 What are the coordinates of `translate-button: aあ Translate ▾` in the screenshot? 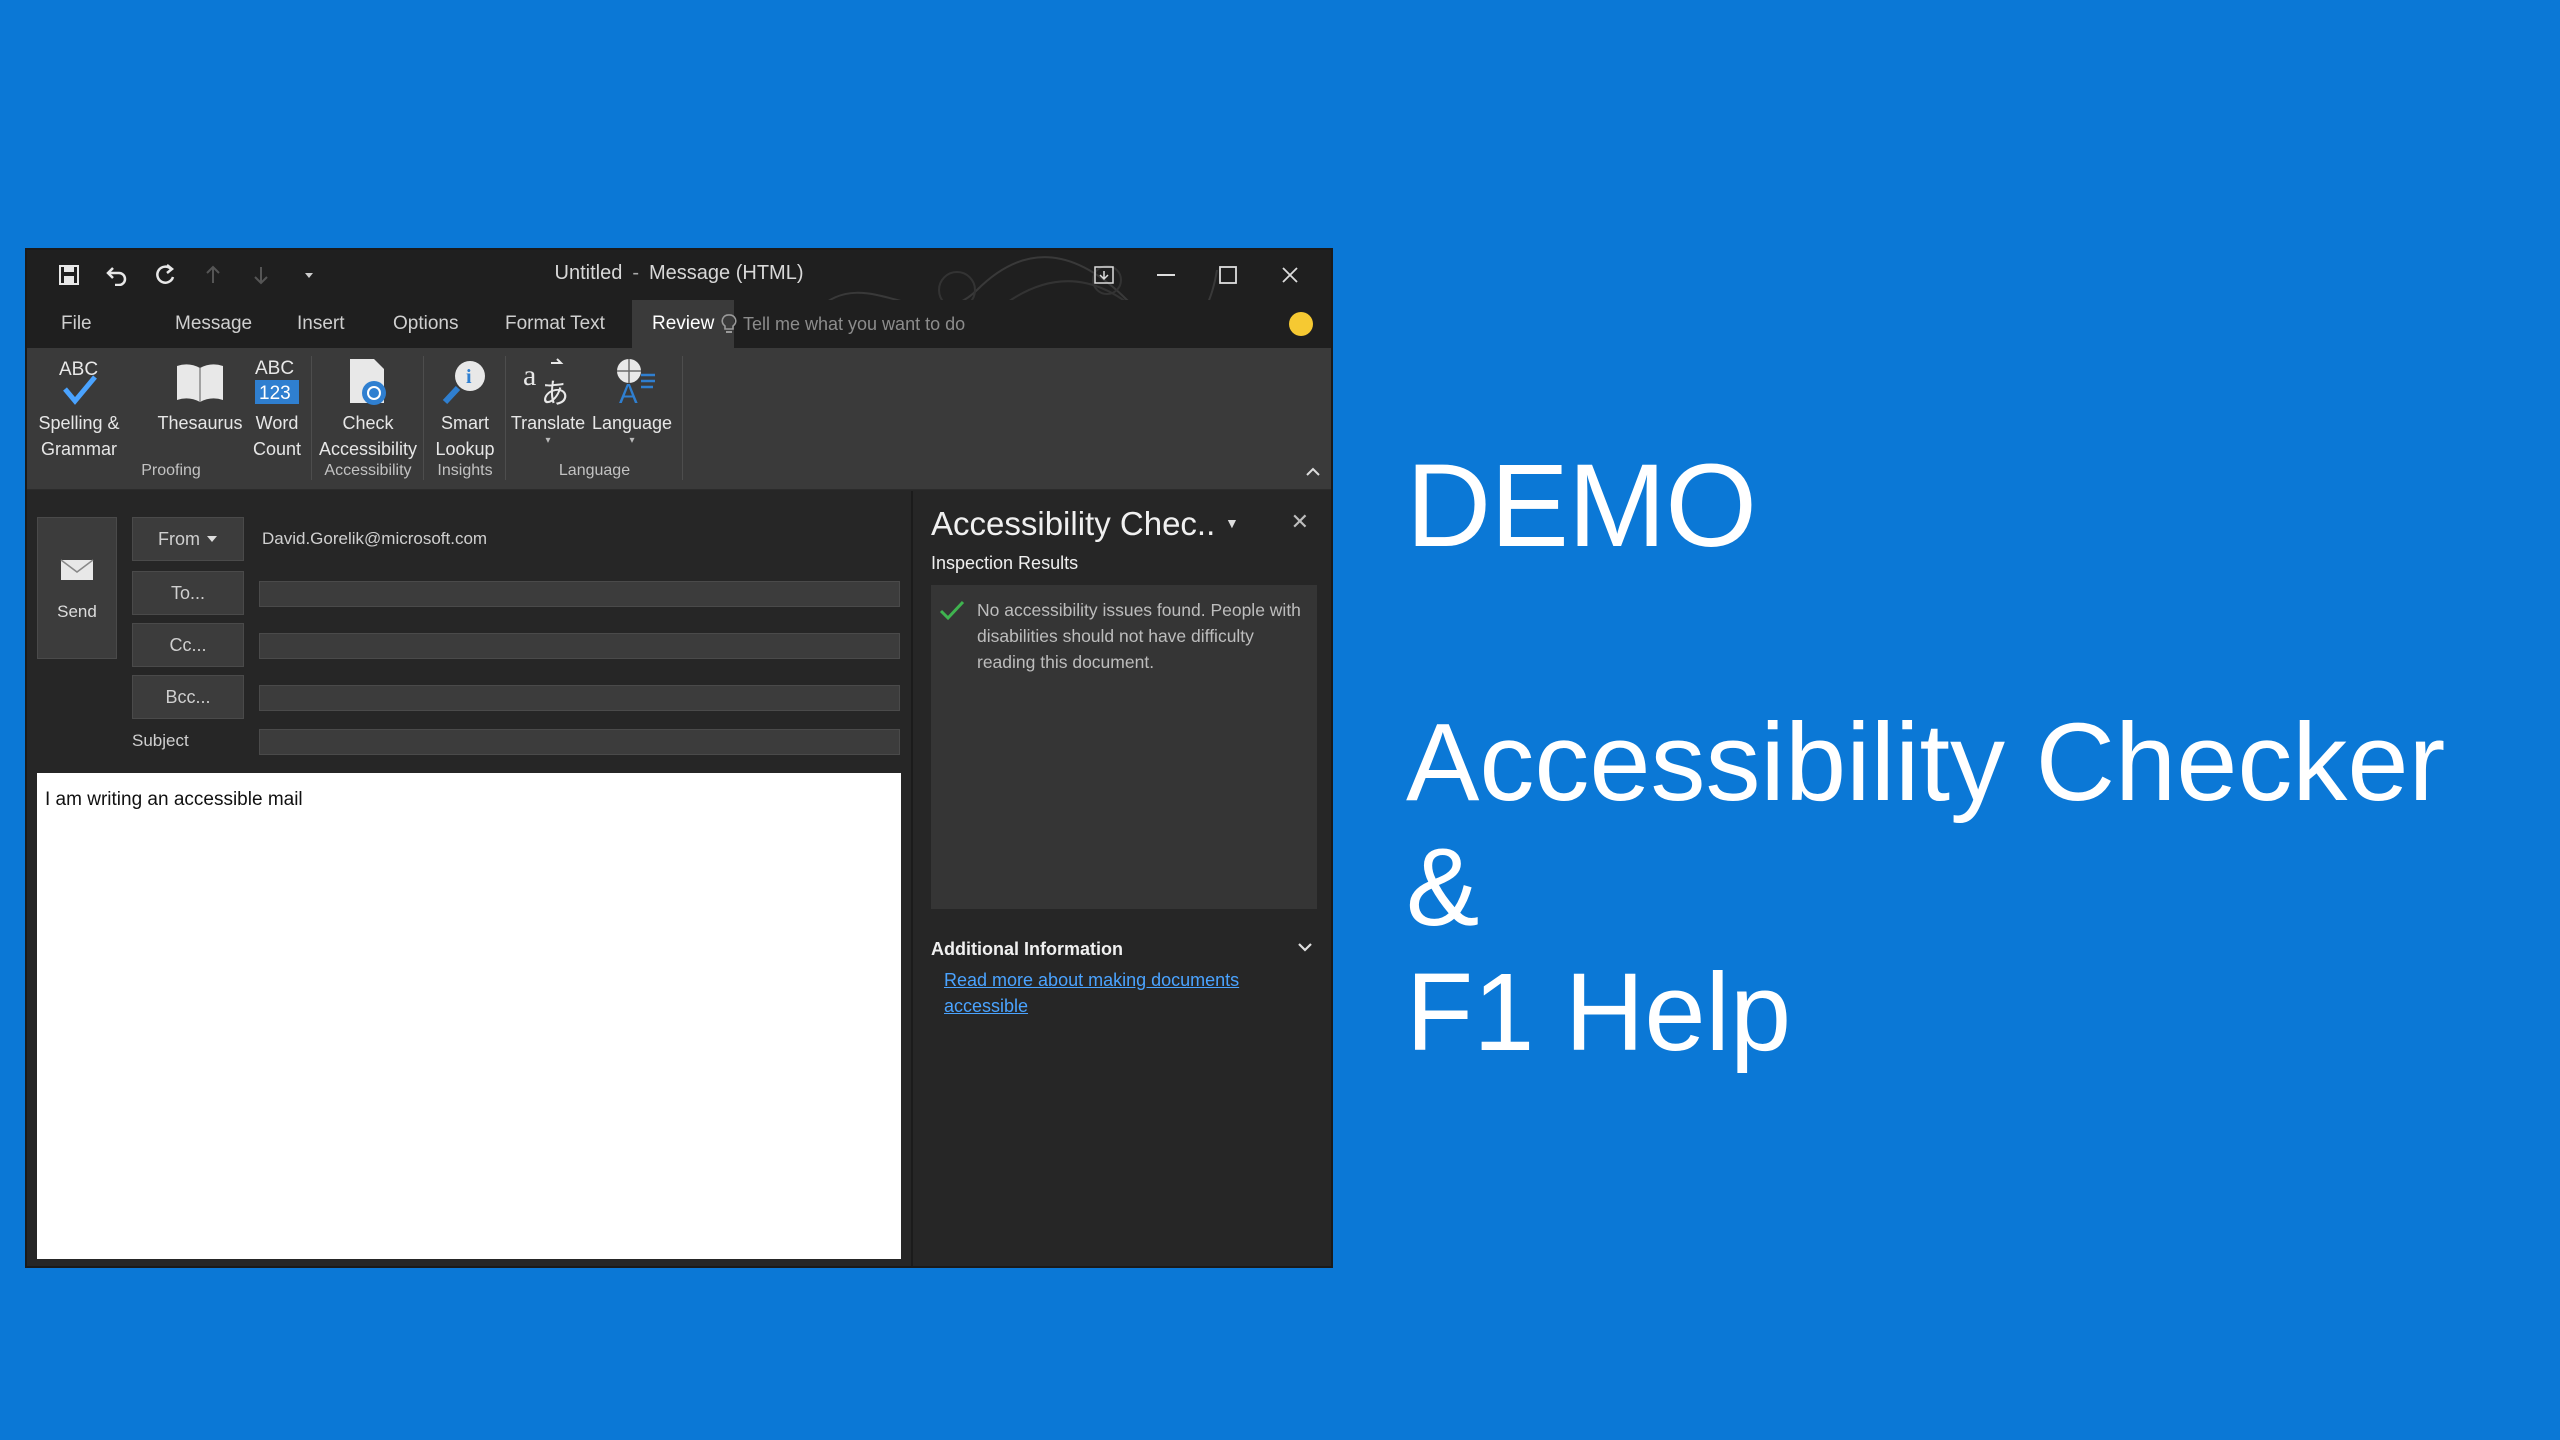 It's located at (548, 400).